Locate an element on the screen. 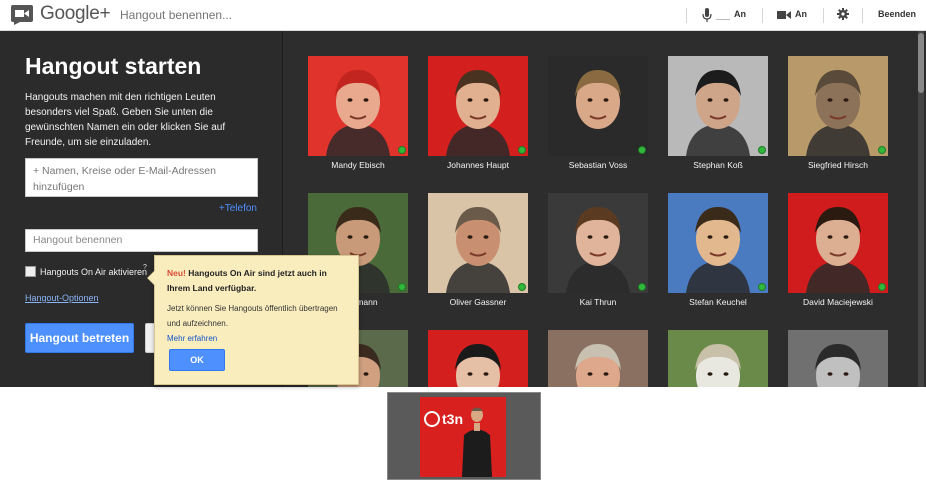 The image size is (926, 499). join-hangout-button: Hangout betreten is located at coordinates (79, 338).